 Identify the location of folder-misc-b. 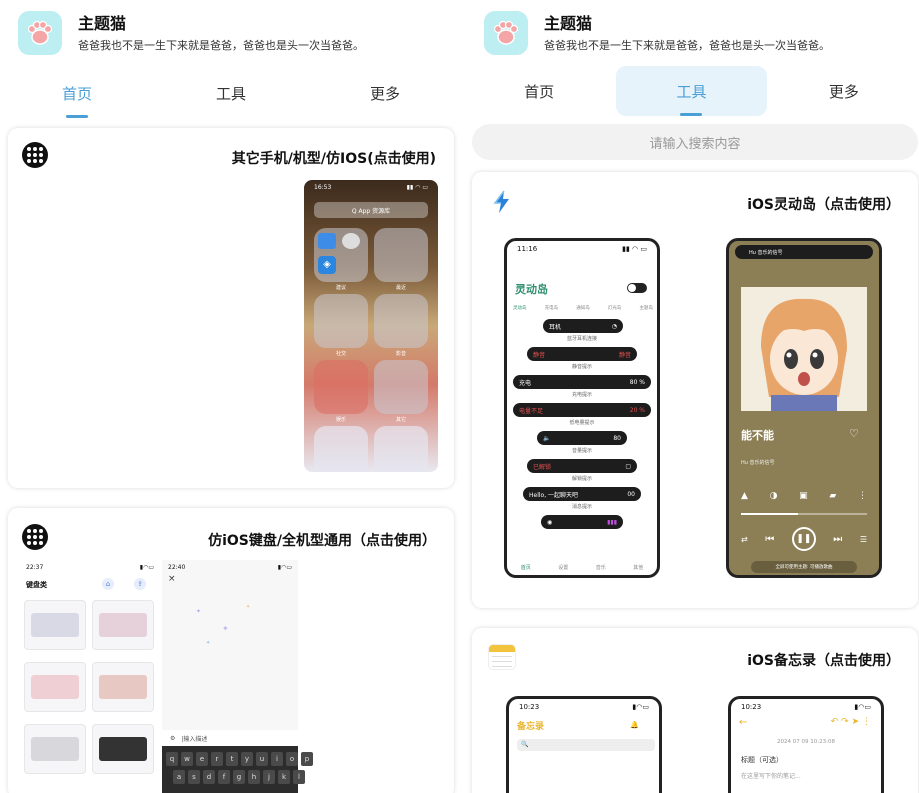
(401, 449).